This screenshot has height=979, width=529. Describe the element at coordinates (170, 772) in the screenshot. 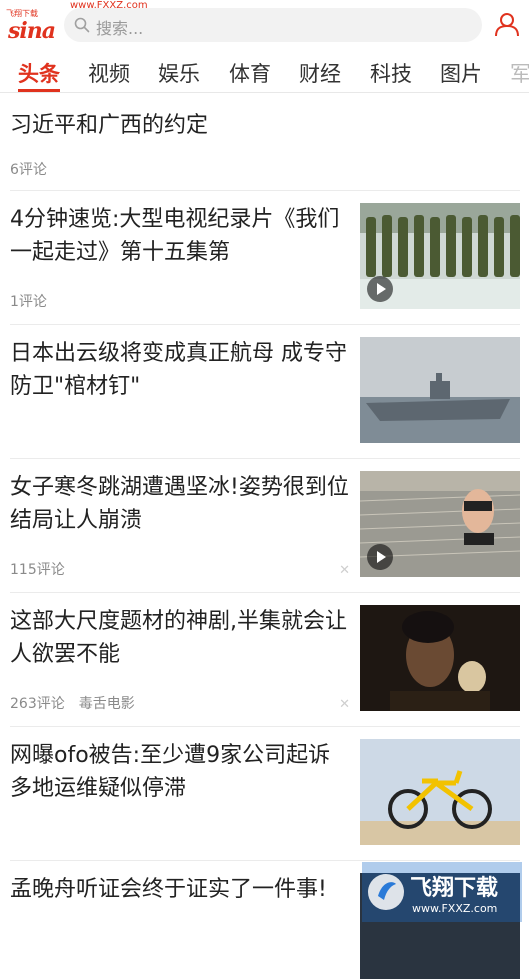

I see `article-title: 网曝ofo被告:至少遭9家公司起诉 多地运维疑似停滞` at that location.